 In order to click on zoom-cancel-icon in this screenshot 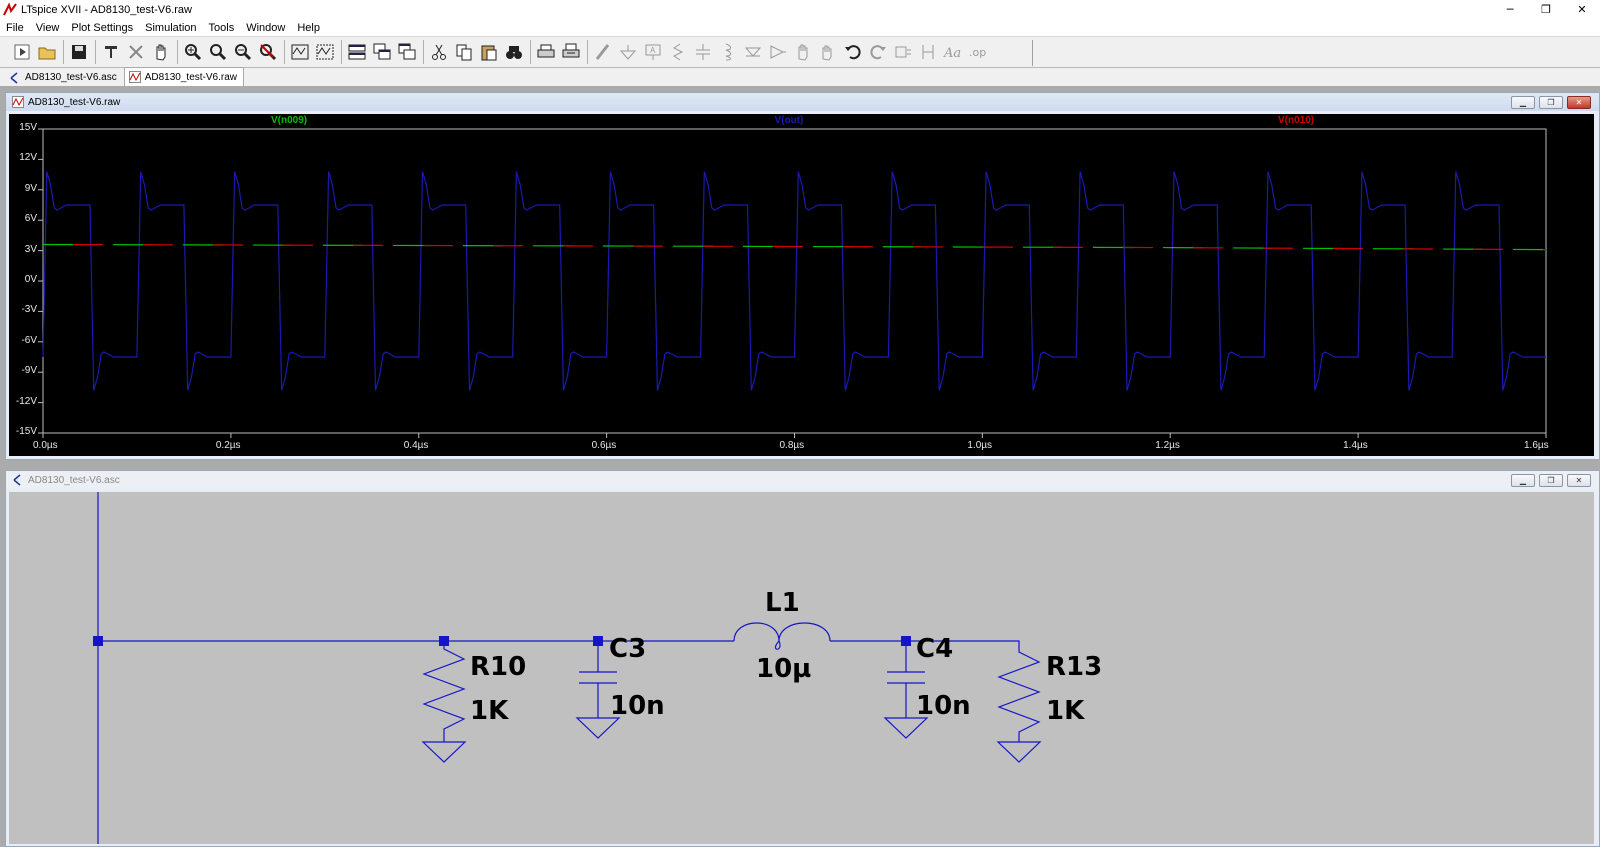, I will do `click(268, 52)`.